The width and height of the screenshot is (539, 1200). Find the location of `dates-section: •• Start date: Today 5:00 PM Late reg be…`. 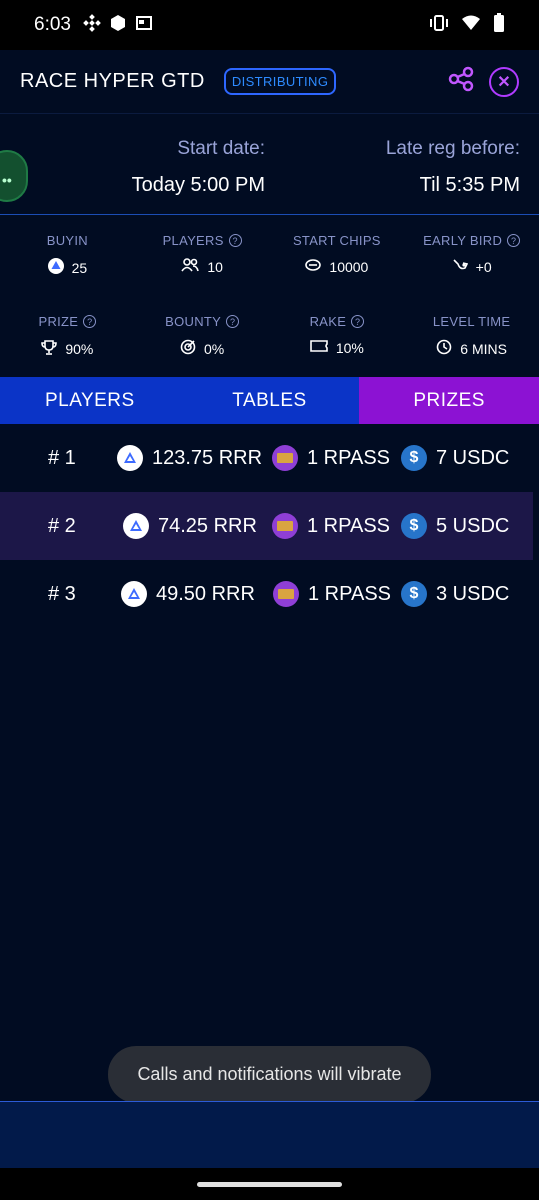

dates-section: •• Start date: Today 5:00 PM Late reg be… is located at coordinates (269, 164).